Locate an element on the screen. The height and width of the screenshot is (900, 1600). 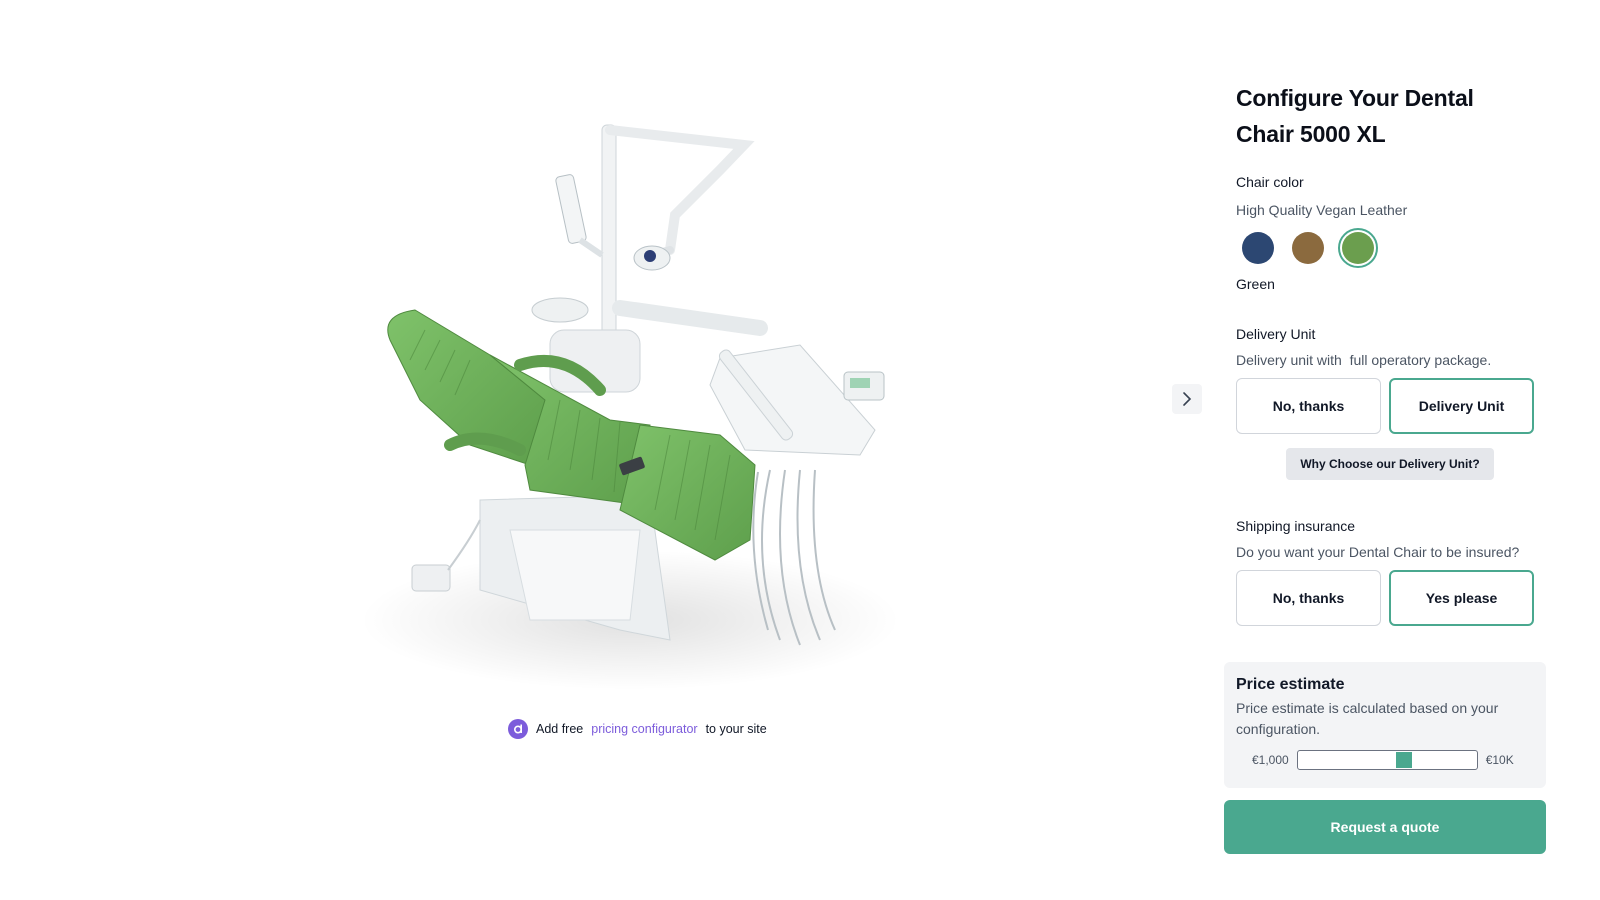
swatch-navy is located at coordinates (1258, 248).